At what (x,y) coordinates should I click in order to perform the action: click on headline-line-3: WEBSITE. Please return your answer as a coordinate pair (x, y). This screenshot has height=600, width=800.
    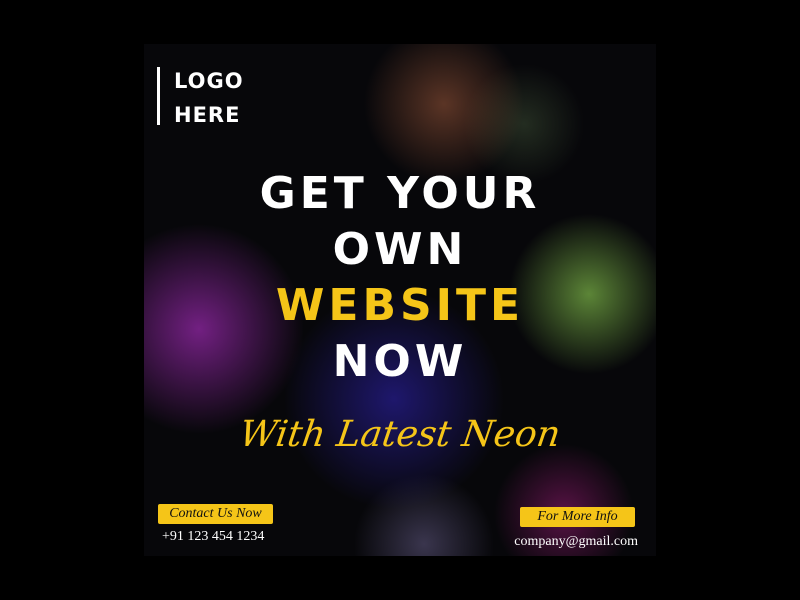
    Looking at the image, I should click on (400, 305).